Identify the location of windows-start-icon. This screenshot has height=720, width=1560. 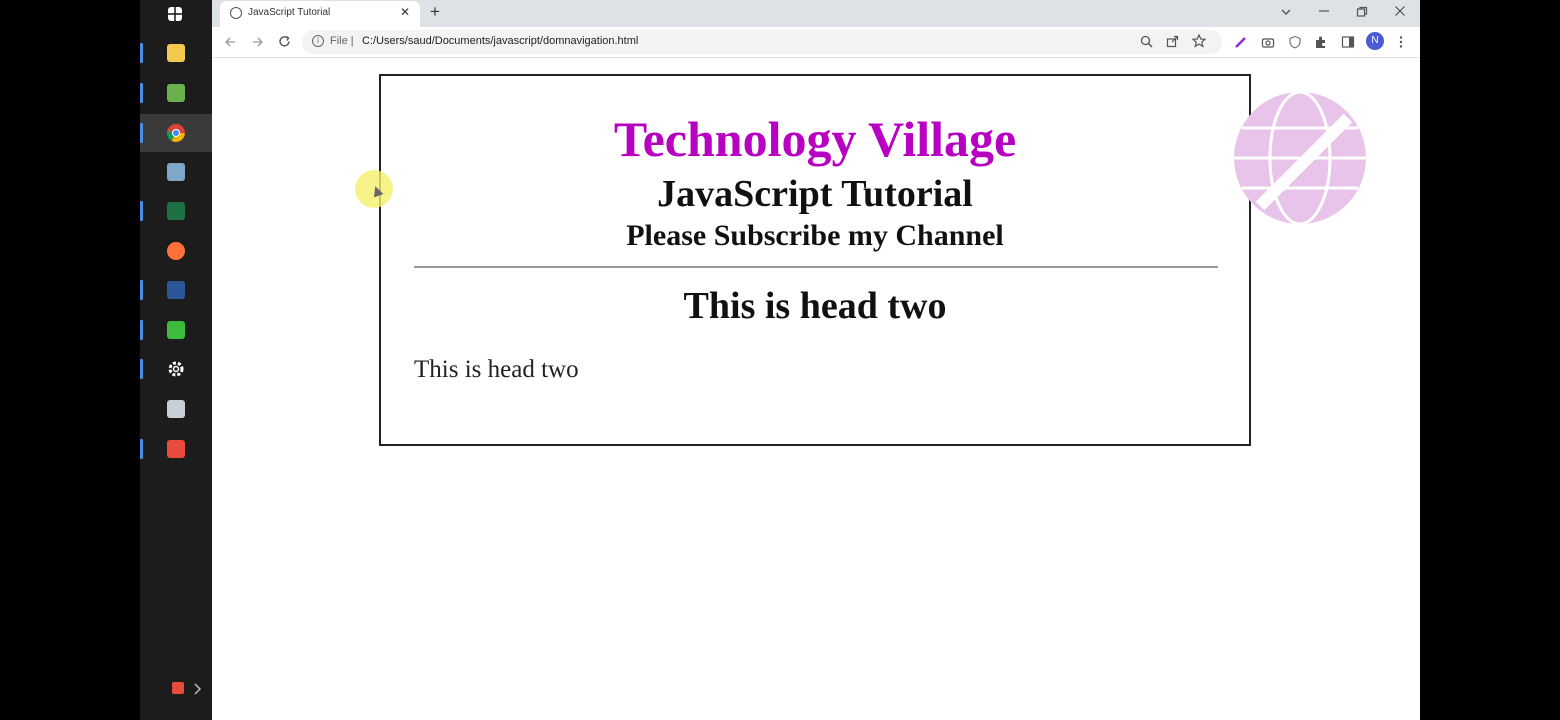
(175, 14).